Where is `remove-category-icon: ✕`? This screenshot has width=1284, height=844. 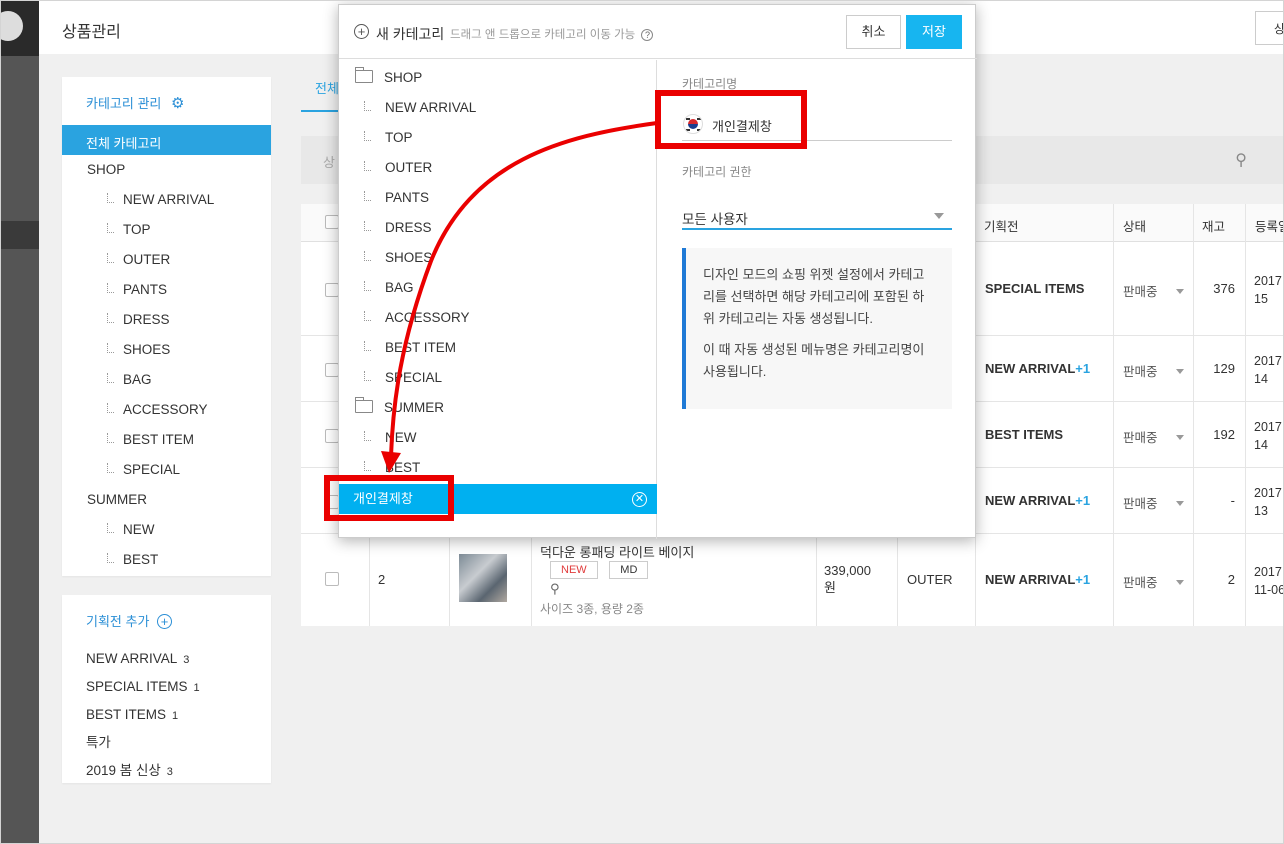
remove-category-icon: ✕ is located at coordinates (639, 499).